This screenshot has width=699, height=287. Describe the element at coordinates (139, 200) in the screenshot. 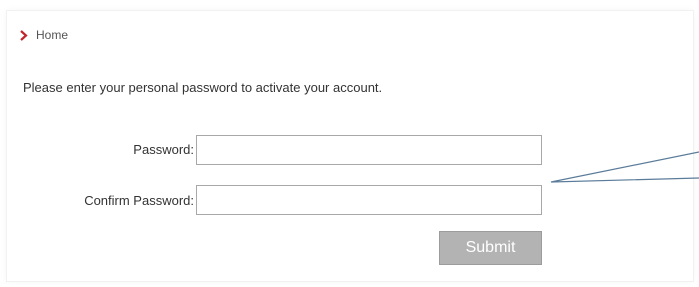

I see `confirm-password-label: Confirm Password:` at that location.